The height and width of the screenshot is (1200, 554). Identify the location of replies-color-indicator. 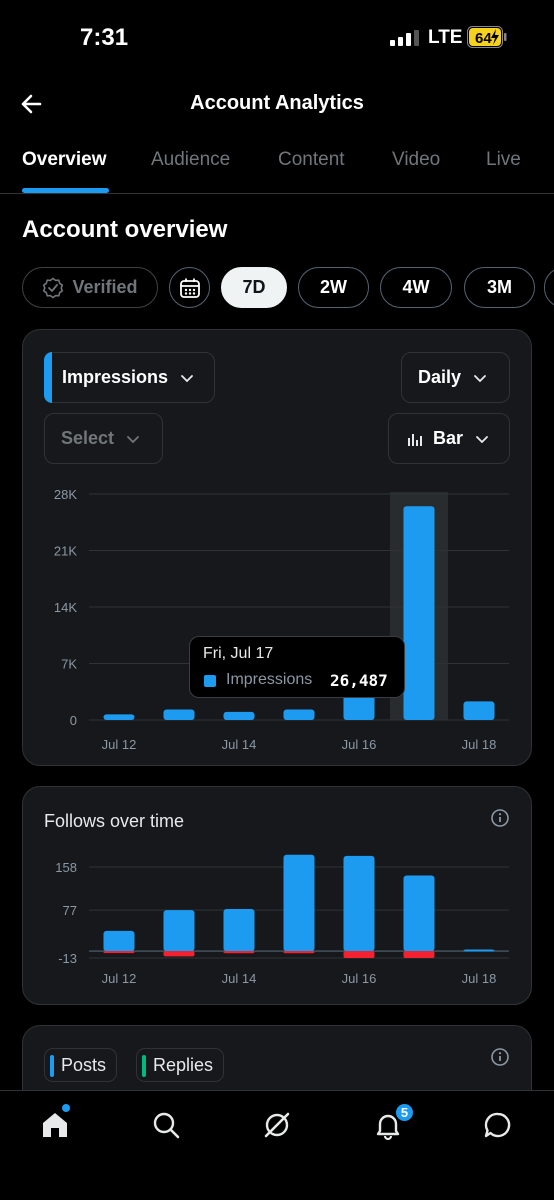
(144, 1066).